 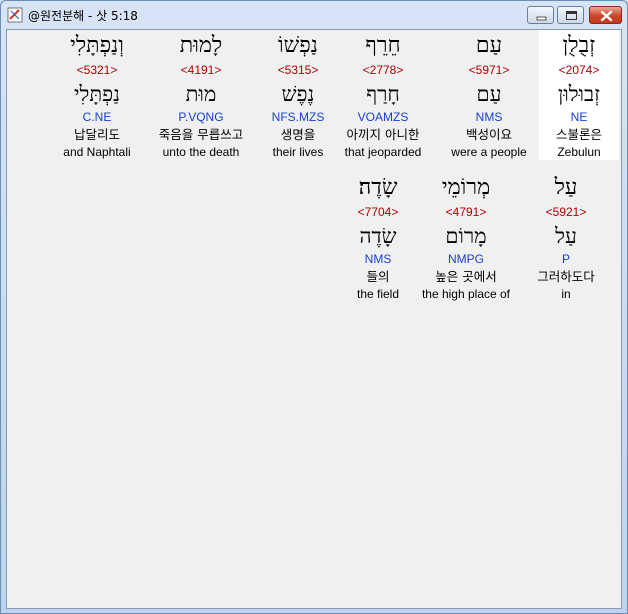 I want to click on strong-number: <5921>, so click(x=566, y=212).